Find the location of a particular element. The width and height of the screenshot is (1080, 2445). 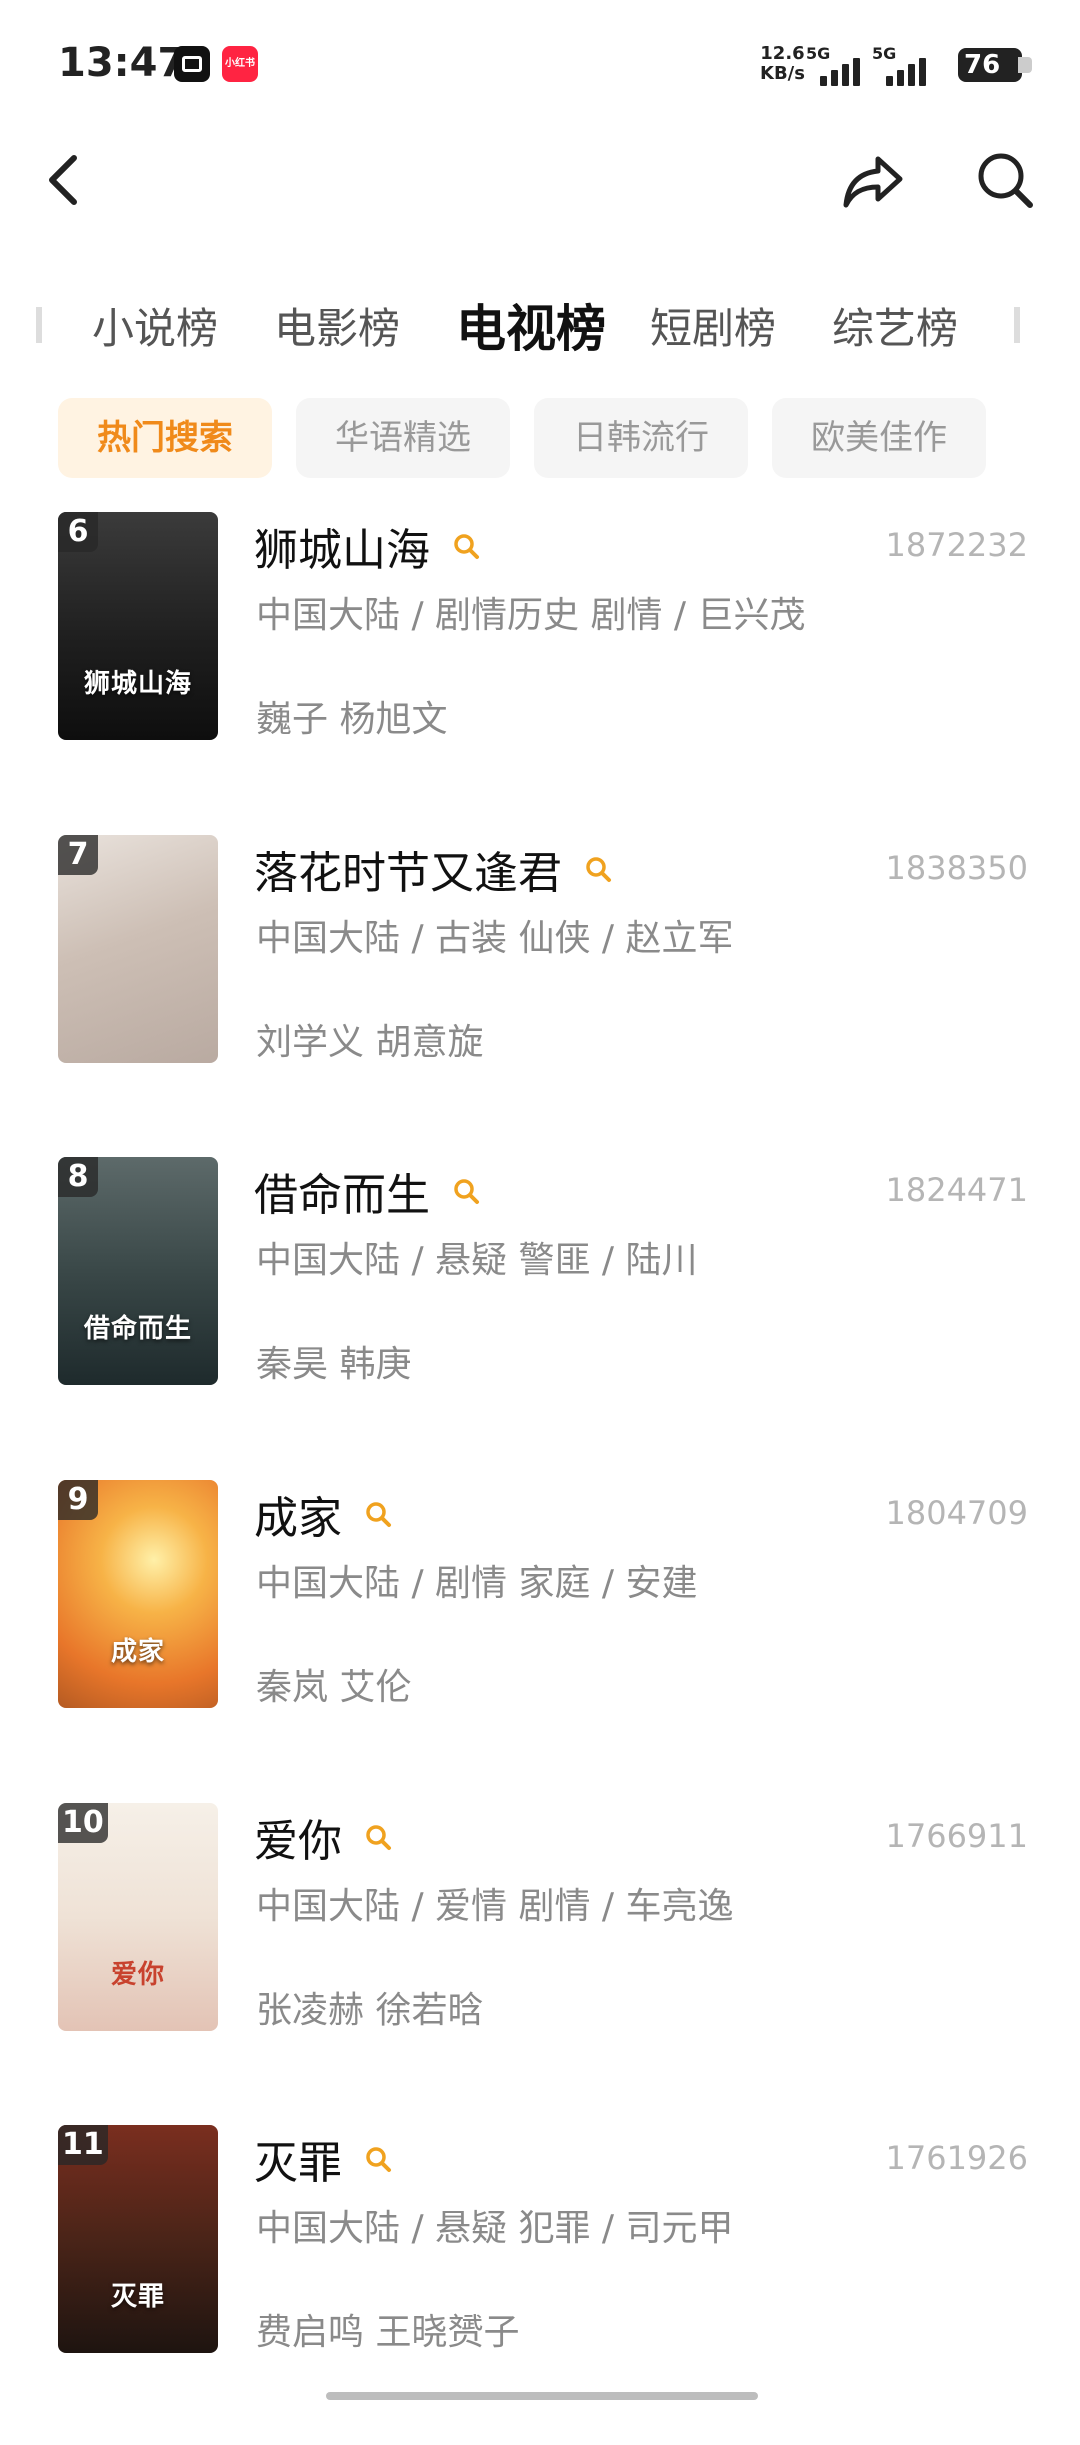

show-cast: 巍子 杨旭文 is located at coordinates (352, 719).